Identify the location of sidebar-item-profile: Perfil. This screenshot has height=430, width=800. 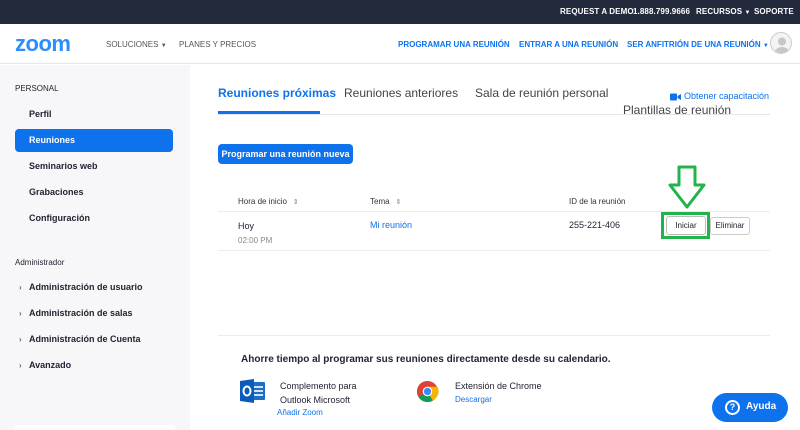
(94, 114).